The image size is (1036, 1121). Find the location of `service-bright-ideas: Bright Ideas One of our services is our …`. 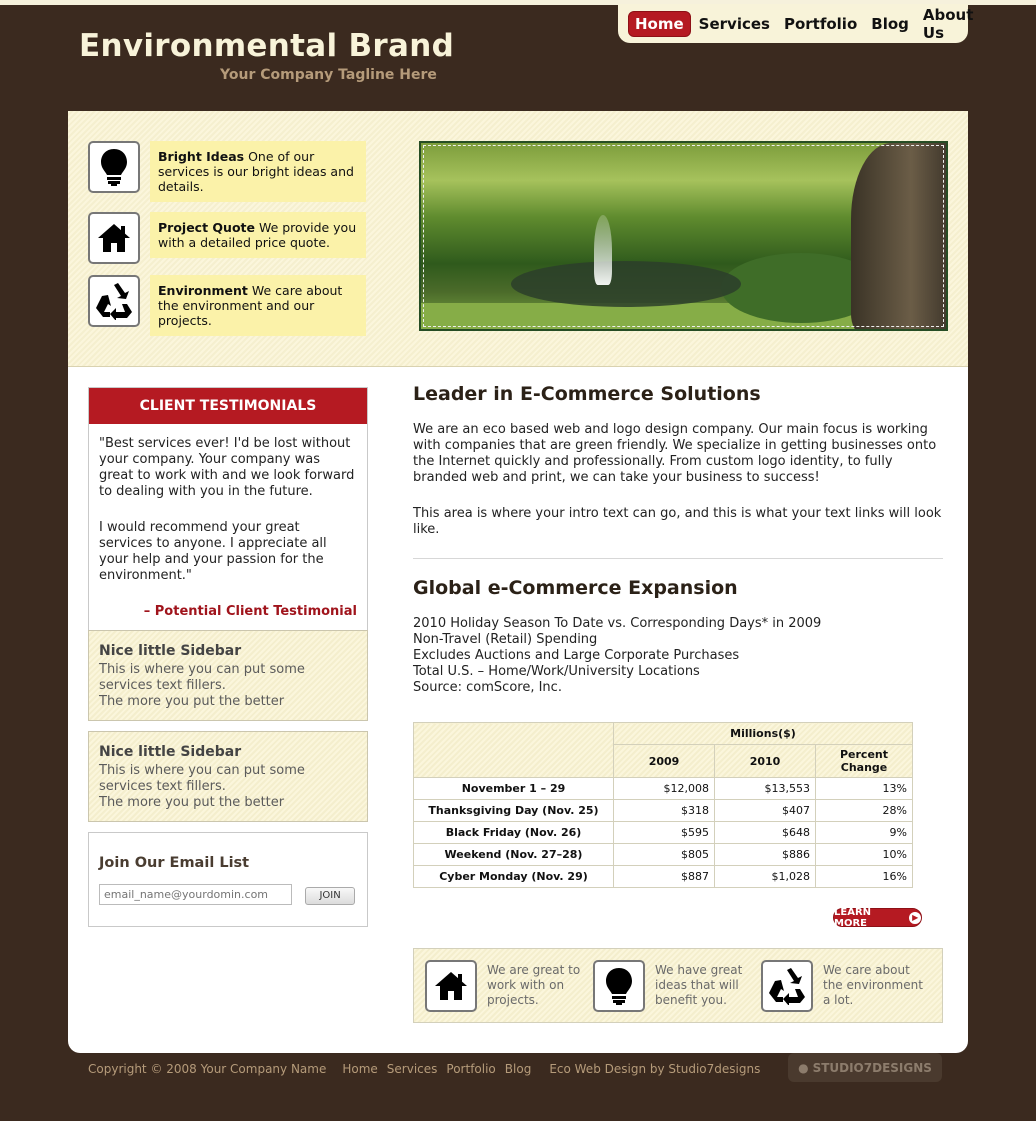

service-bright-ideas: Bright Ideas One of our services is our … is located at coordinates (227, 171).